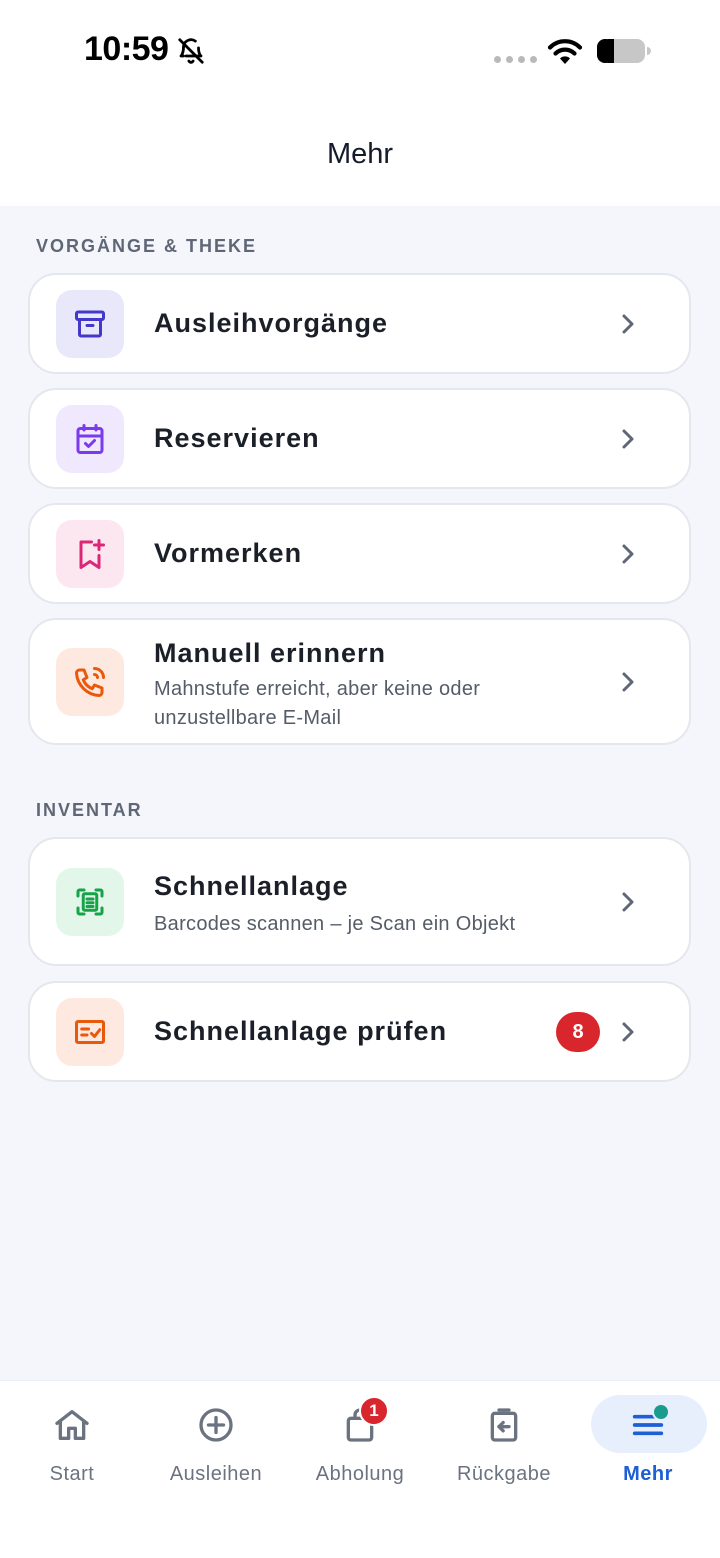 The width and height of the screenshot is (720, 1558). What do you see at coordinates (359, 553) in the screenshot?
I see `menu-item-vormerken: Vormerken` at bounding box center [359, 553].